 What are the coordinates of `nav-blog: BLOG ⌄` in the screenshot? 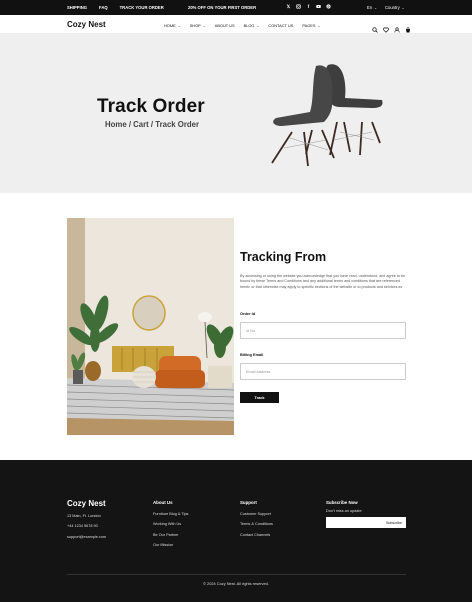 It's located at (252, 25).